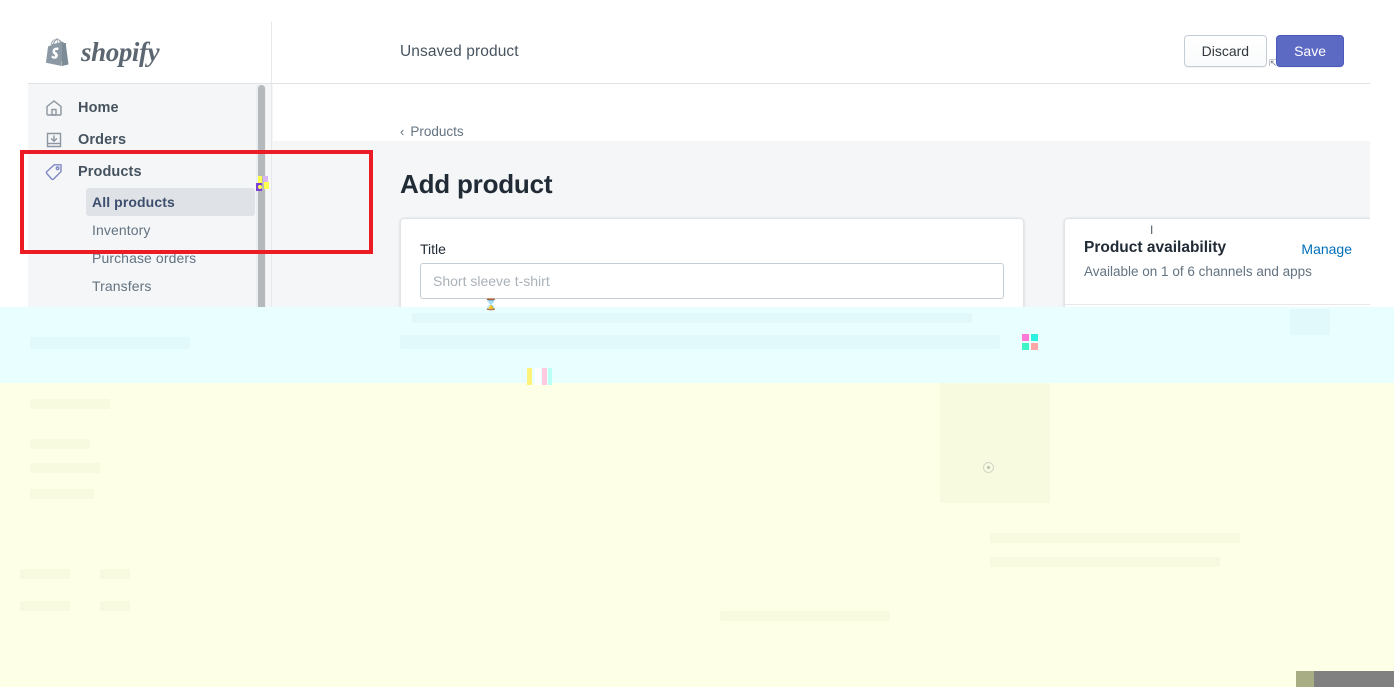 Image resolution: width=1394 pixels, height=687 pixels. What do you see at coordinates (699, 53) in the screenshot?
I see `top-bar: shopify Unsaved product Discard Save` at bounding box center [699, 53].